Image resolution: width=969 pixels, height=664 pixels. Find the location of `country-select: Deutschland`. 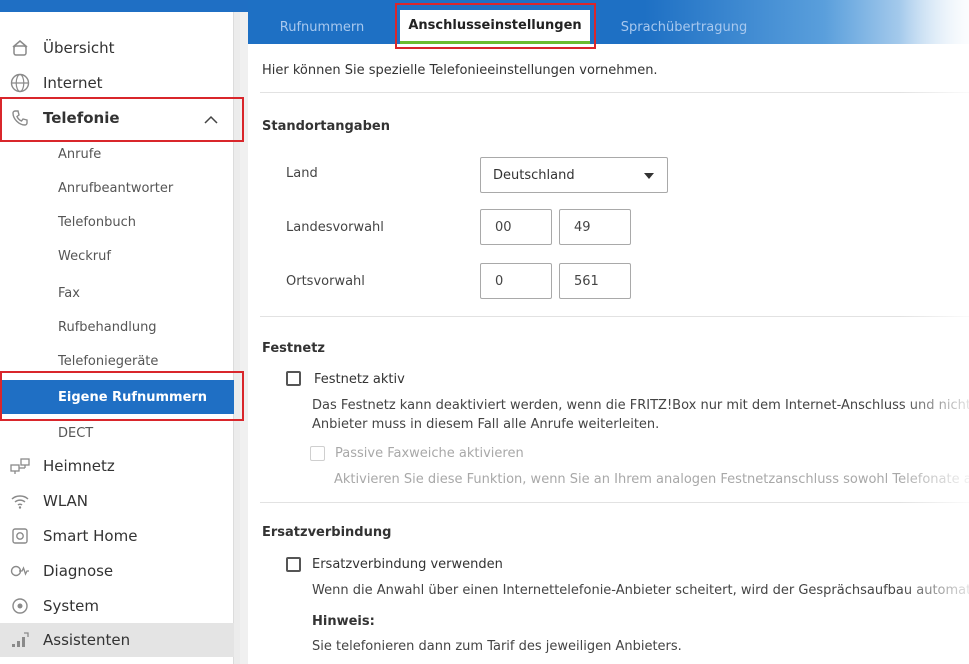

country-select: Deutschland is located at coordinates (574, 175).